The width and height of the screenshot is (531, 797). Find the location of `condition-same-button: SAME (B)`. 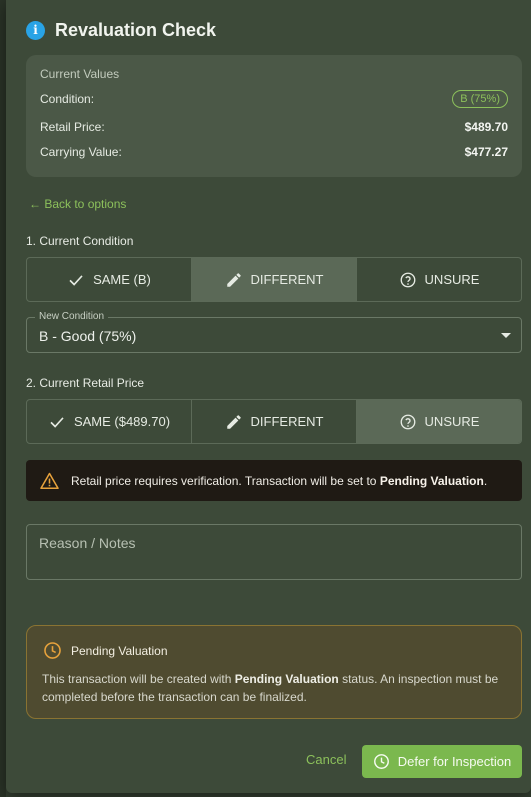

condition-same-button: SAME (B) is located at coordinates (109, 279).